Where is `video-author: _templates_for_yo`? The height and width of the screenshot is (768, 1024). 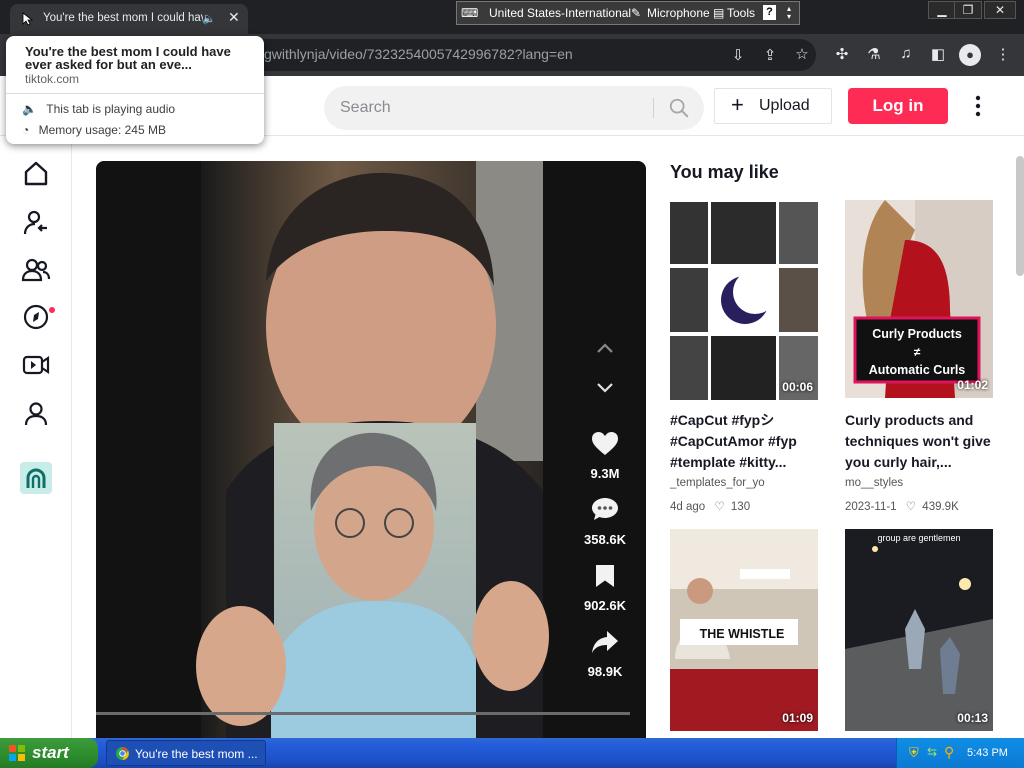
video-author: _templates_for_yo is located at coordinates (717, 483).